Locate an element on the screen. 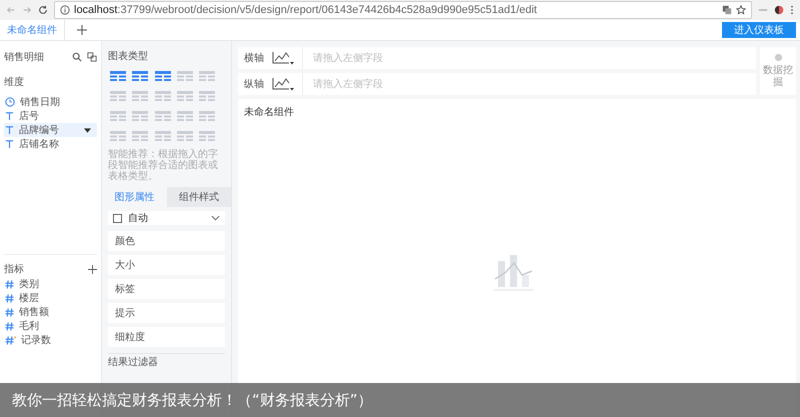 The height and width of the screenshot is (417, 800). square-icon is located at coordinates (117, 218).